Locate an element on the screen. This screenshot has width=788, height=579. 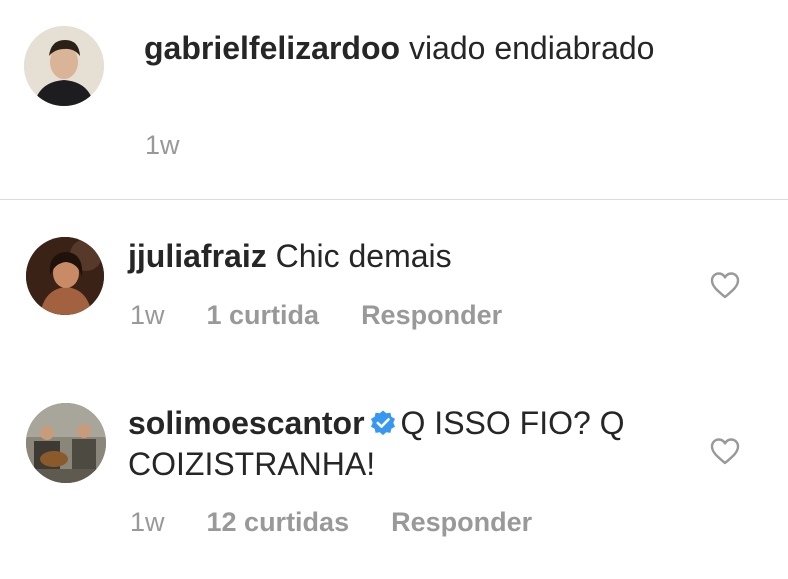
likes-count: 1 curtida is located at coordinates (263, 315).